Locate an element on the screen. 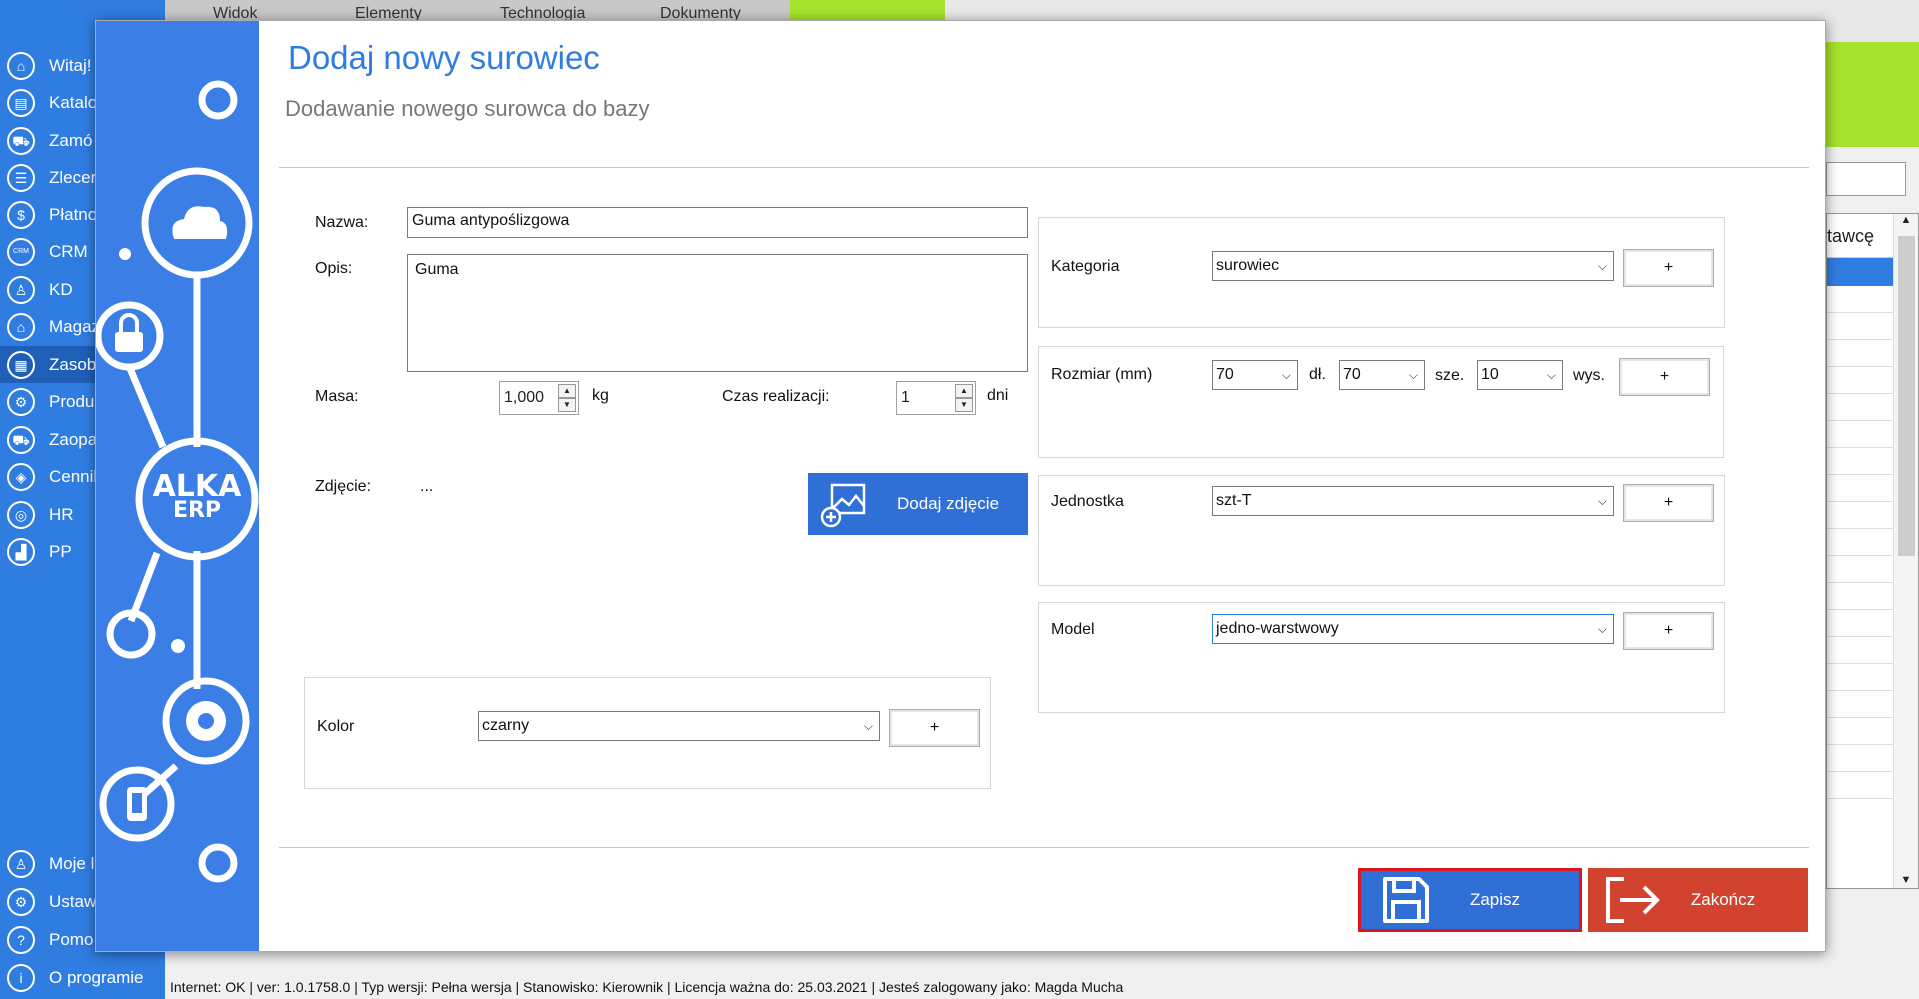 This screenshot has height=999, width=1919. nazwa-input: Guma antypoślizgowa is located at coordinates (717, 222).